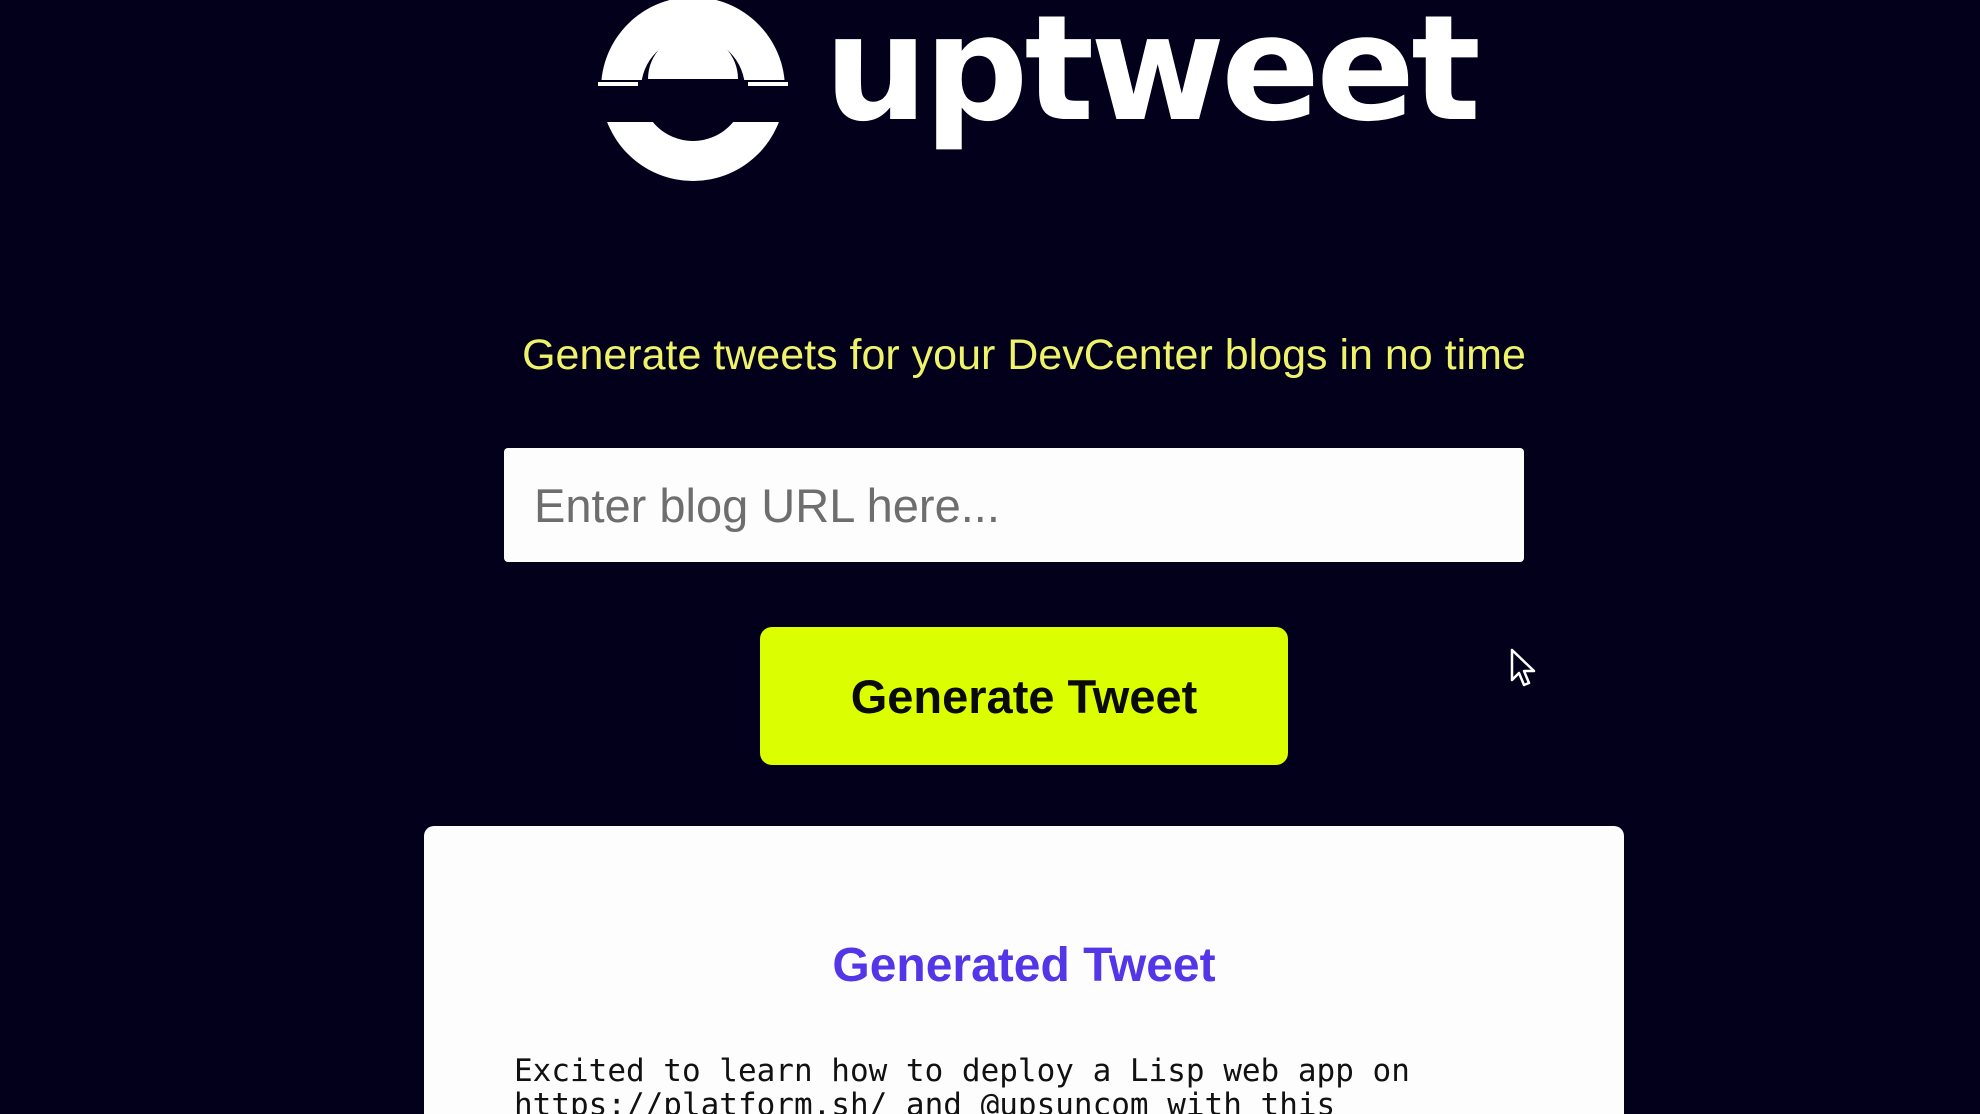  I want to click on blog-url-input, so click(1014, 505).